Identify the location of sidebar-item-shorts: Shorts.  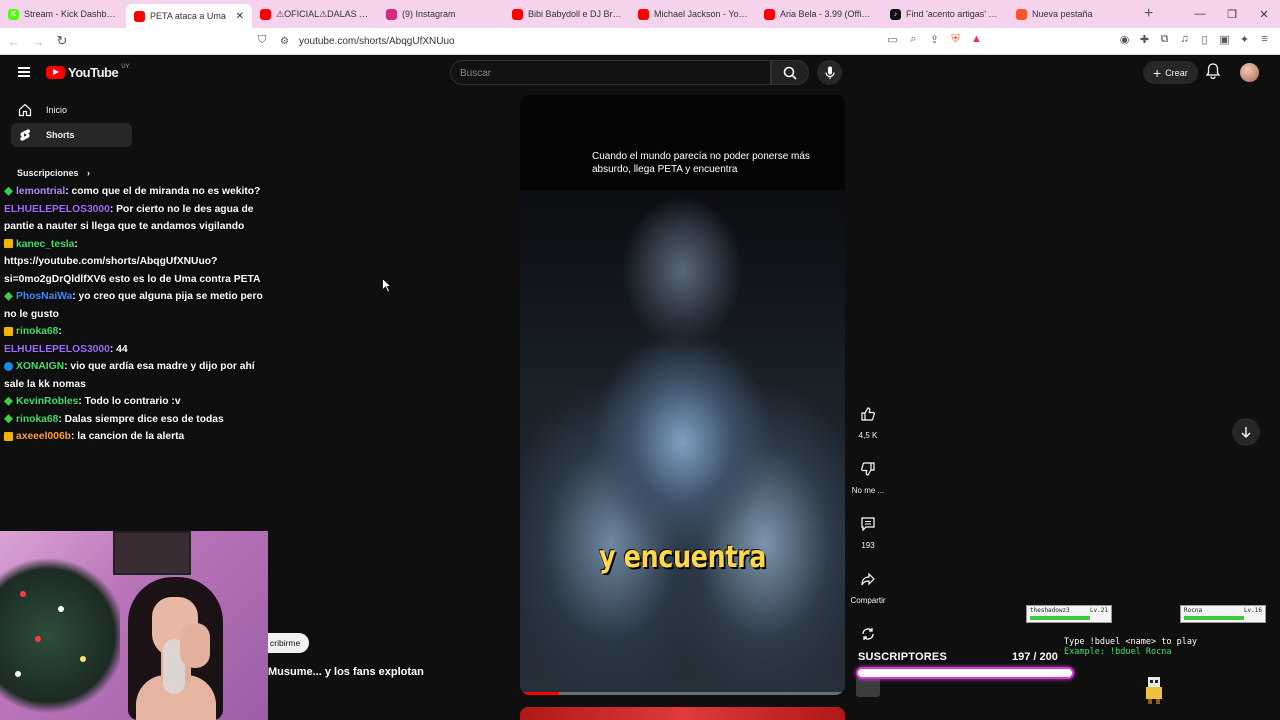
(71, 135).